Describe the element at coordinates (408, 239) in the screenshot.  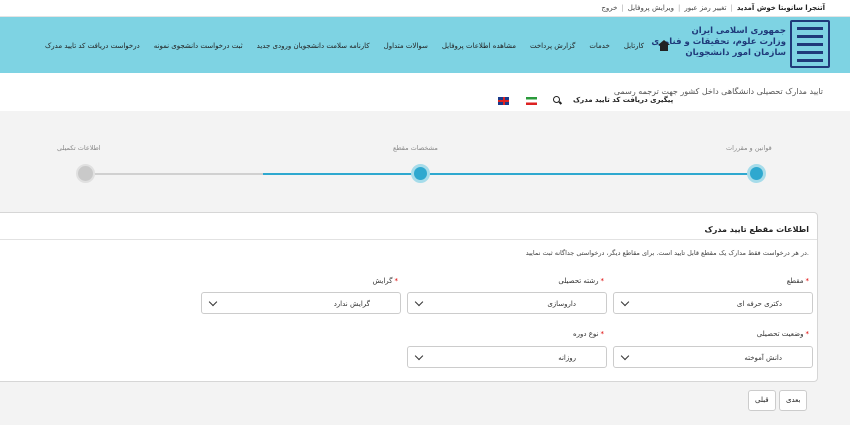
I see `divider` at that location.